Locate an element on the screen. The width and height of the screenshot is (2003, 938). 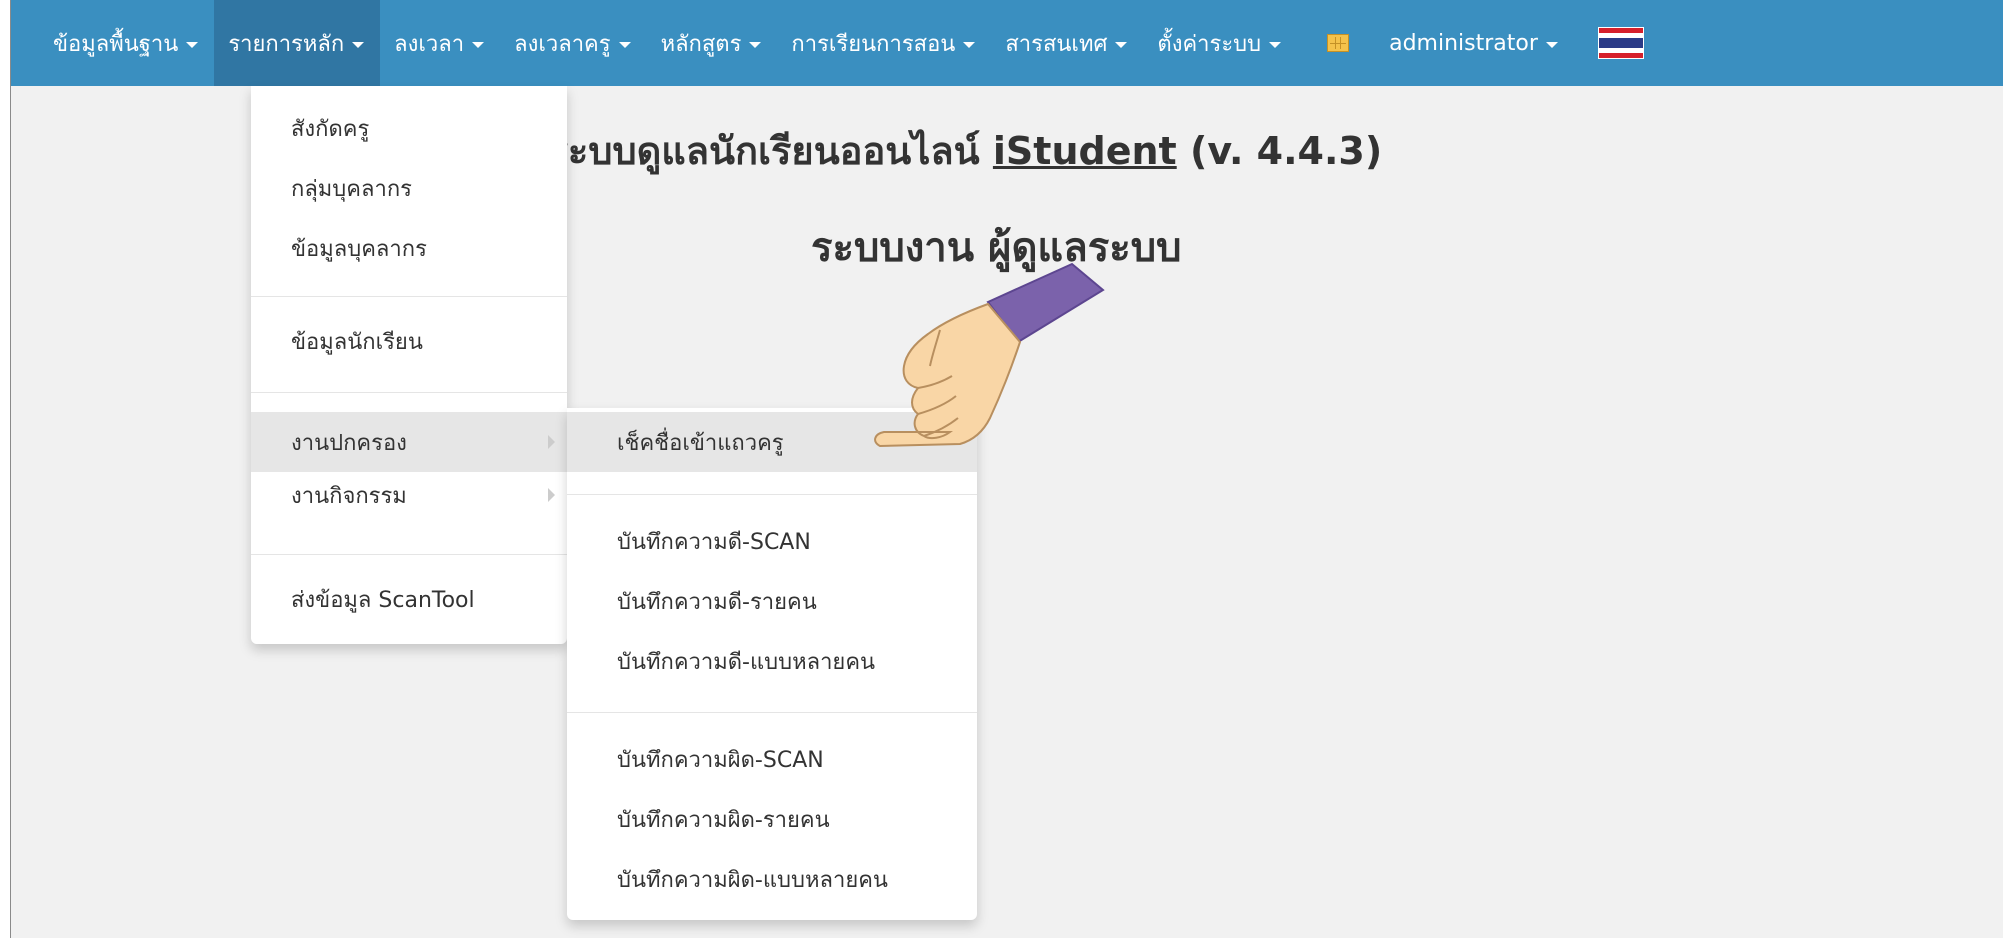
nav-information-label: สารสนเทศ is located at coordinates (1056, 44).